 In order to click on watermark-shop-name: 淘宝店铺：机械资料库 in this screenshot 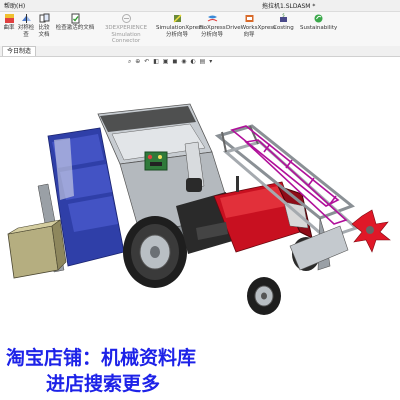, I will do `click(101, 357)`.